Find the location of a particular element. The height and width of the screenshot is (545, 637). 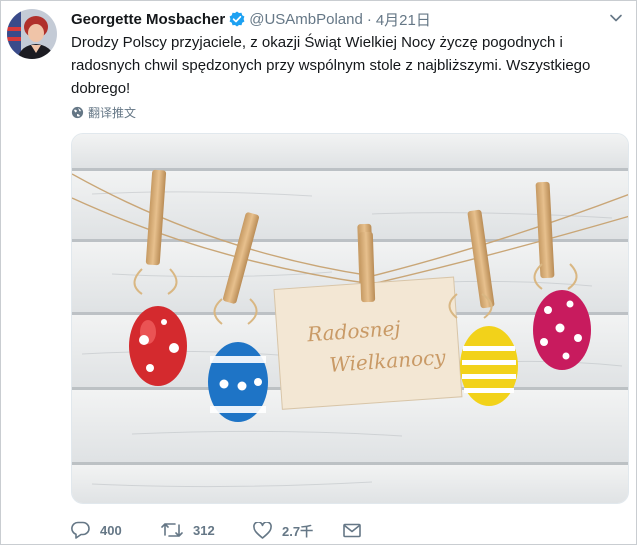

reply-count: 400 is located at coordinates (111, 530).